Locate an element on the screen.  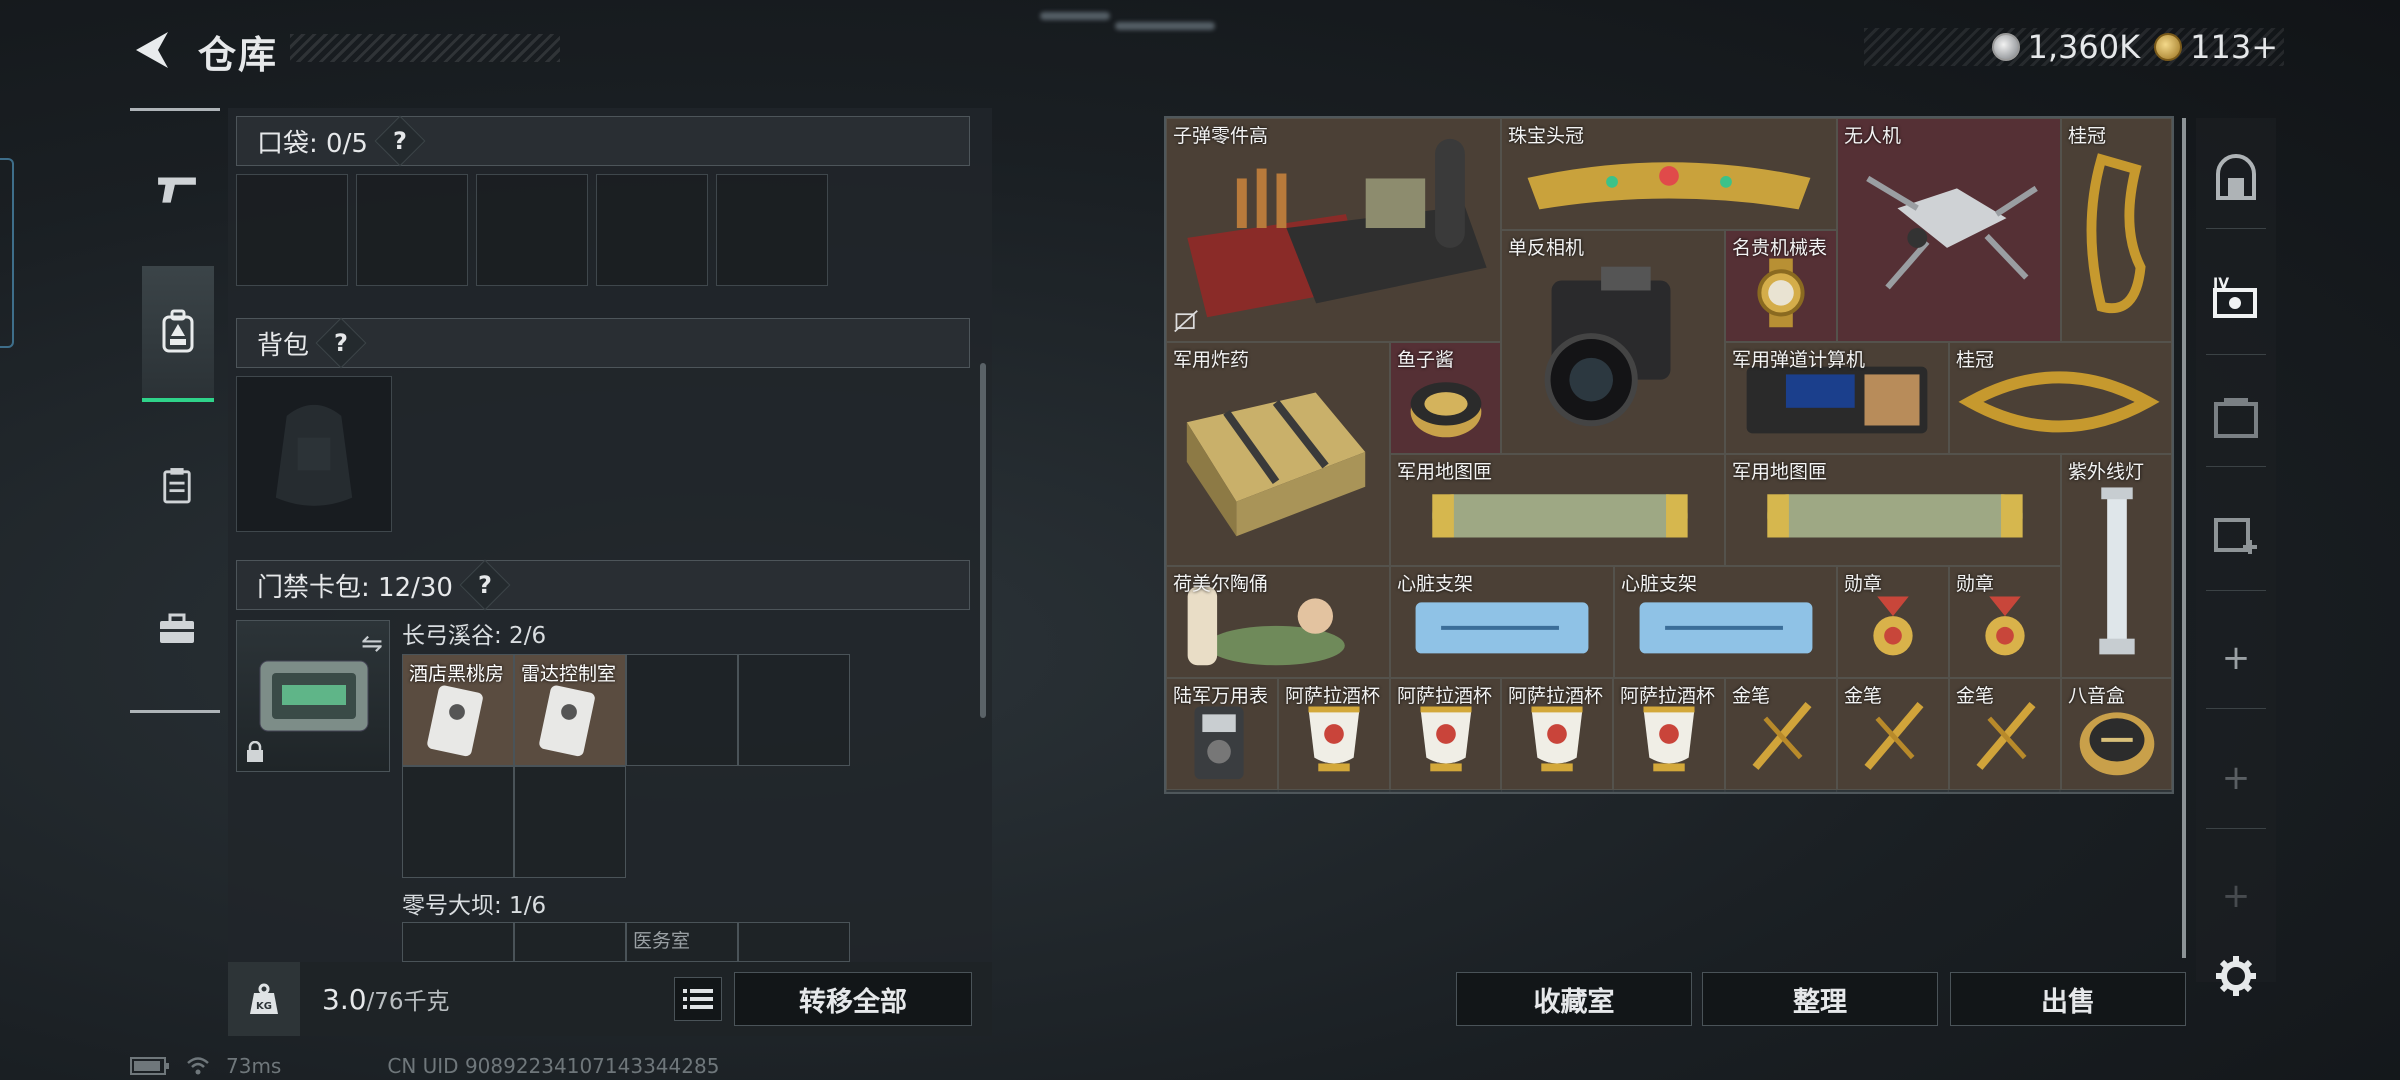
keycard-name: 医务室 is located at coordinates (662, 941).